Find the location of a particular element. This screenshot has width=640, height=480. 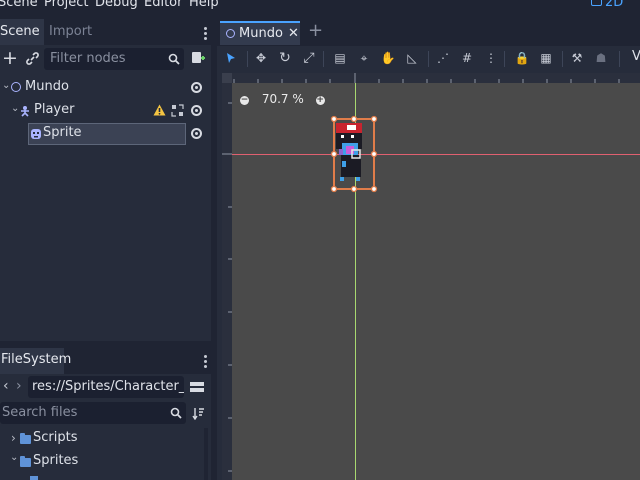

chevron-right-icon: › is located at coordinates (13, 438).